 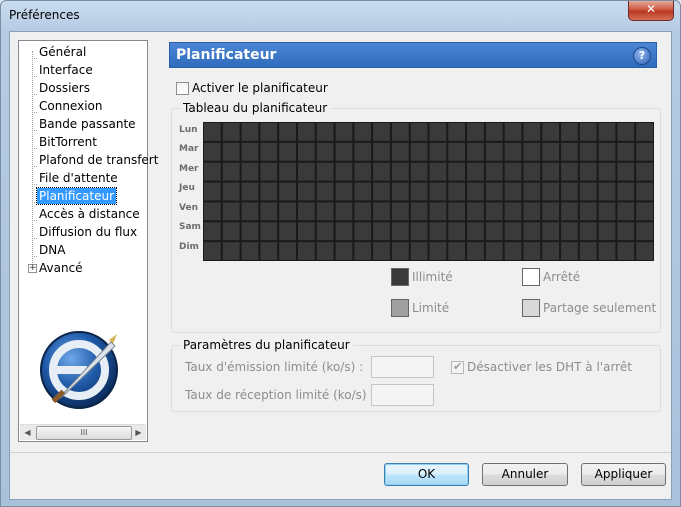 What do you see at coordinates (402, 395) in the screenshot?
I see `download-limit-input` at bounding box center [402, 395].